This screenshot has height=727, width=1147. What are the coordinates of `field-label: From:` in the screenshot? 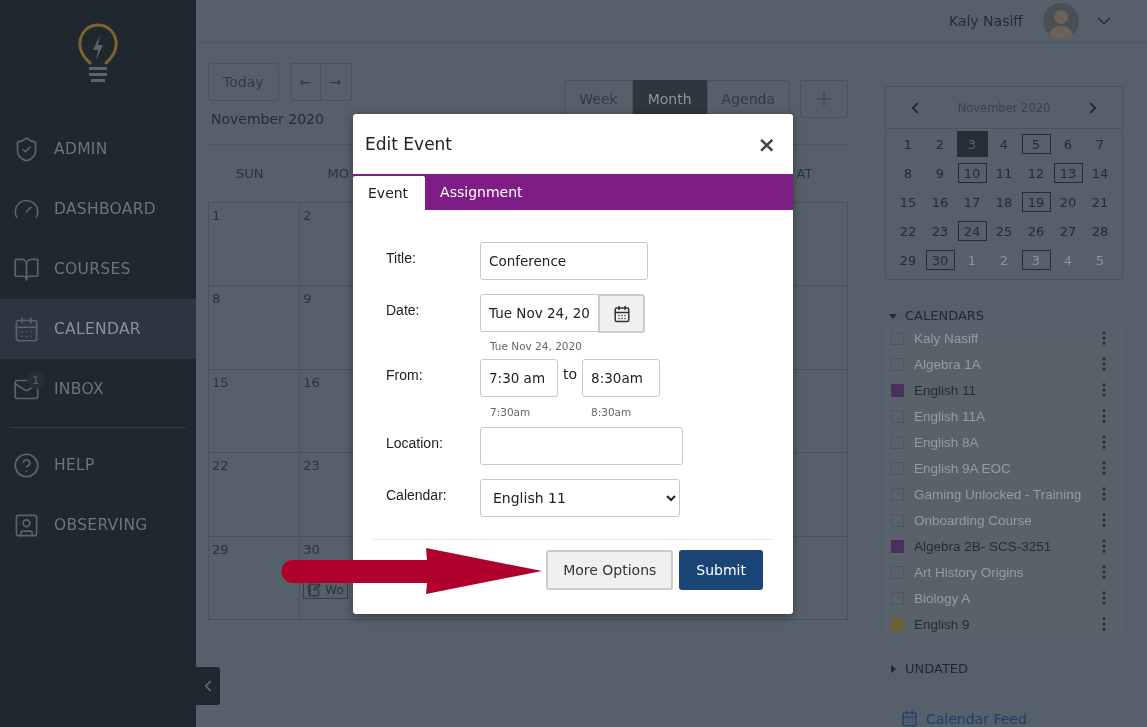 It's located at (405, 374).